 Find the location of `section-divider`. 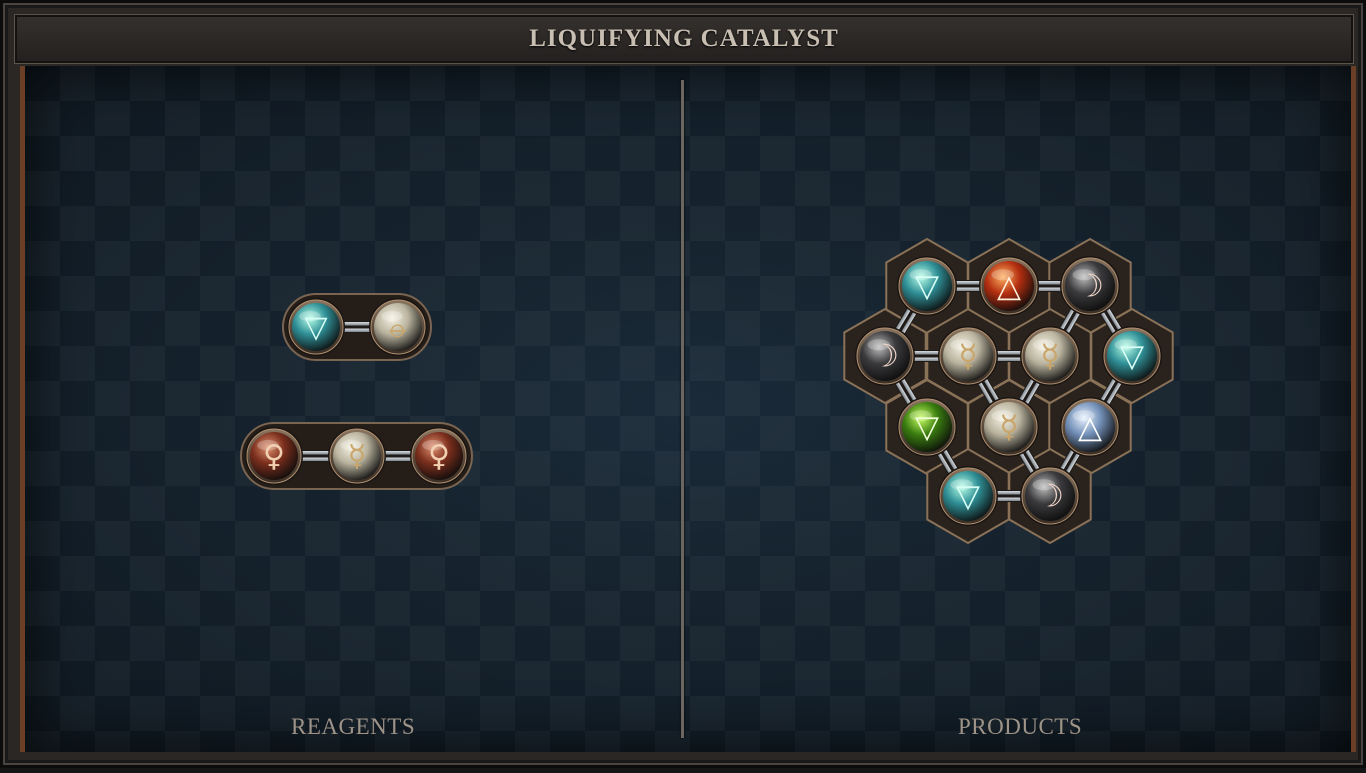

section-divider is located at coordinates (682, 409).